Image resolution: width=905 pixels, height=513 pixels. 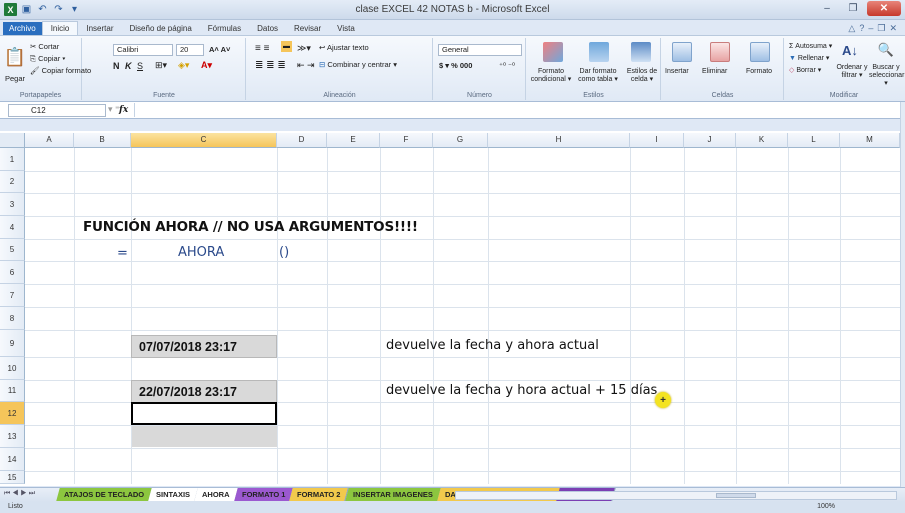 I want to click on cell-styles-button: Estilos de celda ▾, so click(x=642, y=76).